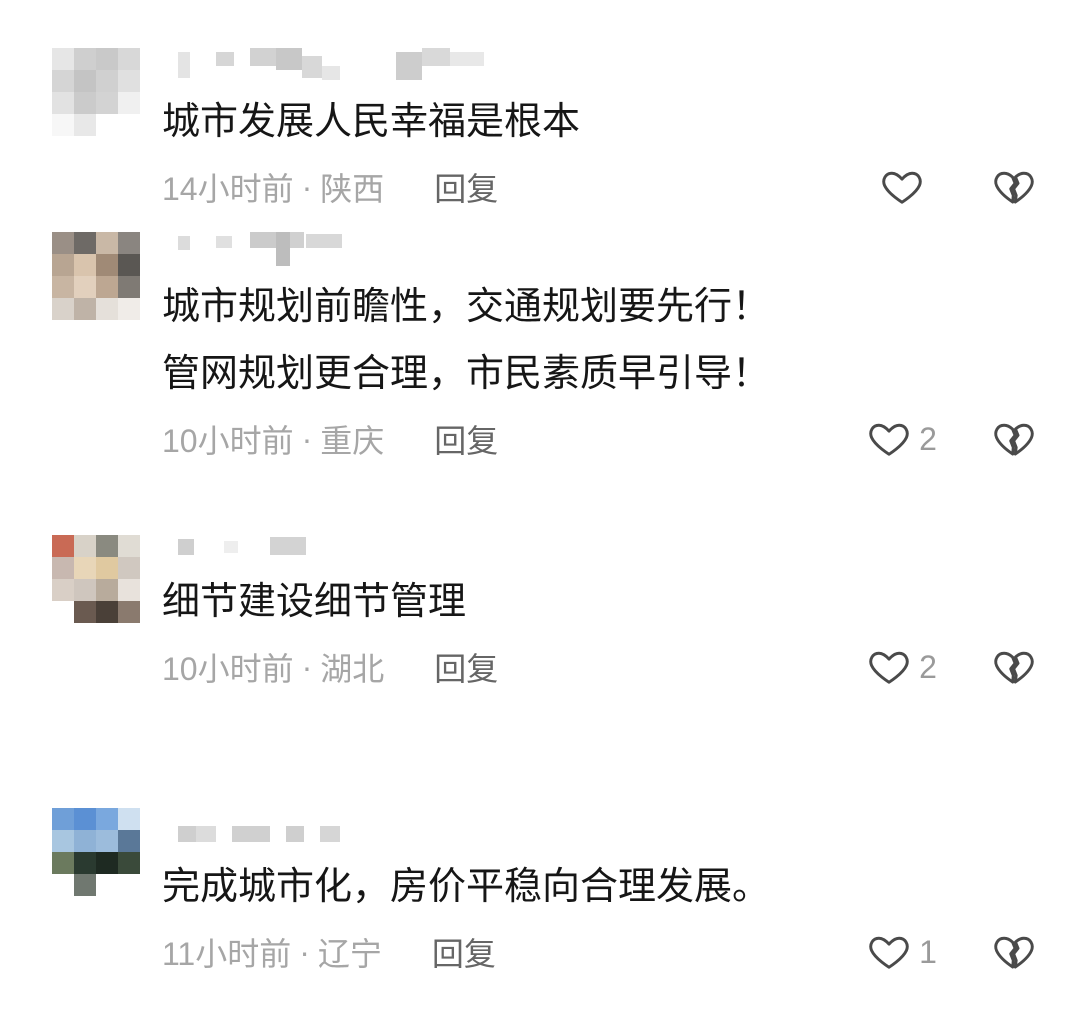  Describe the element at coordinates (621, 628) in the screenshot. I see `comment-body: 细节建设细节管理 10小时前 · 湖北 回复 2` at that location.